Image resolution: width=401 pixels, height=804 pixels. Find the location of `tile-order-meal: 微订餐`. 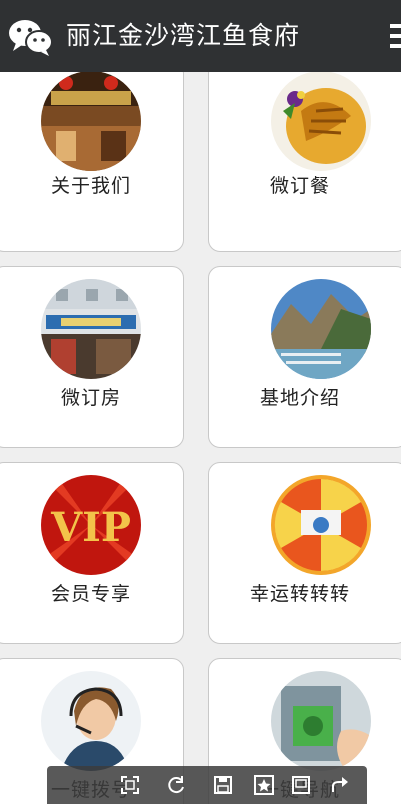

tile-order-meal: 微订餐 is located at coordinates (304, 162).